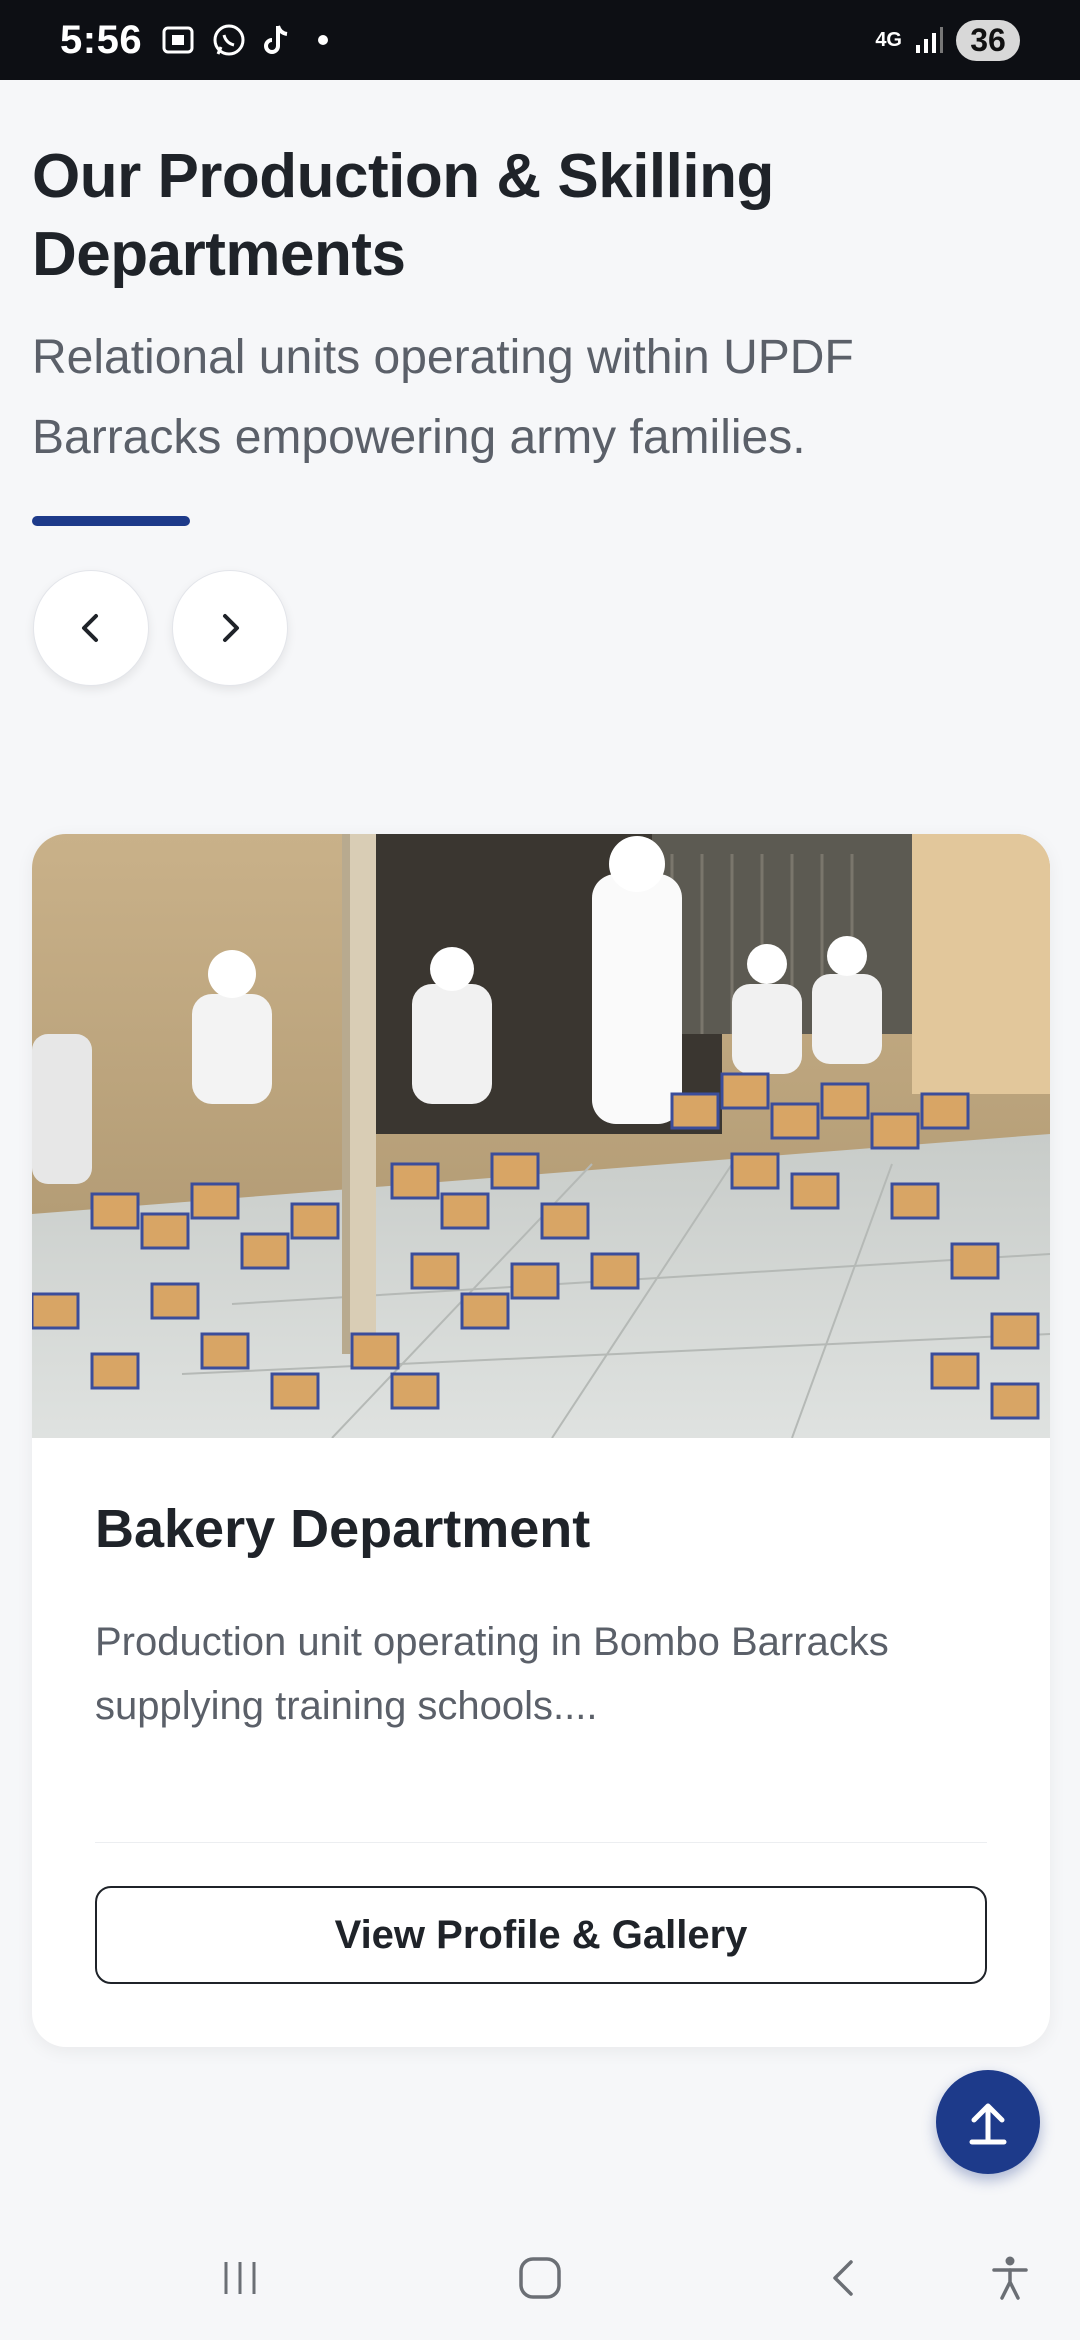 Image resolution: width=1080 pixels, height=2340 pixels. What do you see at coordinates (276, 39) in the screenshot?
I see `tiktok-icon` at bounding box center [276, 39].